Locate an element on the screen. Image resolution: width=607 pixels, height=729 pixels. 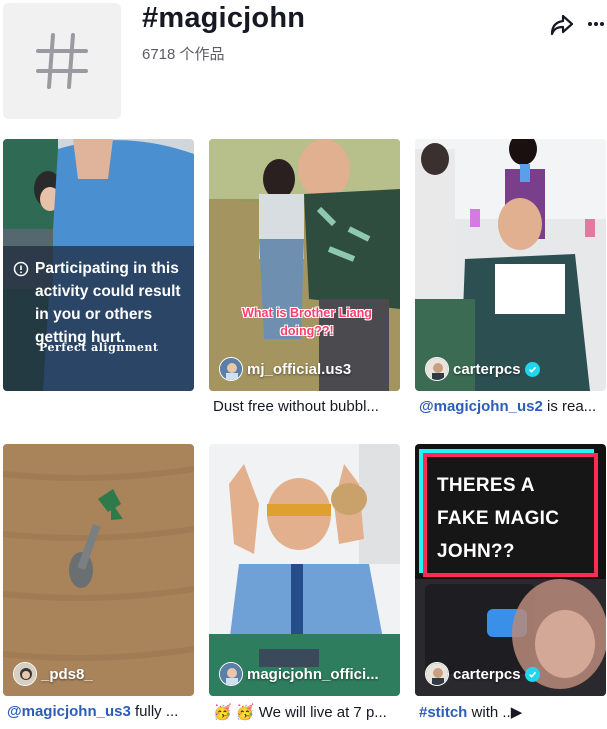
more-options-button is located at coordinates (596, 24).